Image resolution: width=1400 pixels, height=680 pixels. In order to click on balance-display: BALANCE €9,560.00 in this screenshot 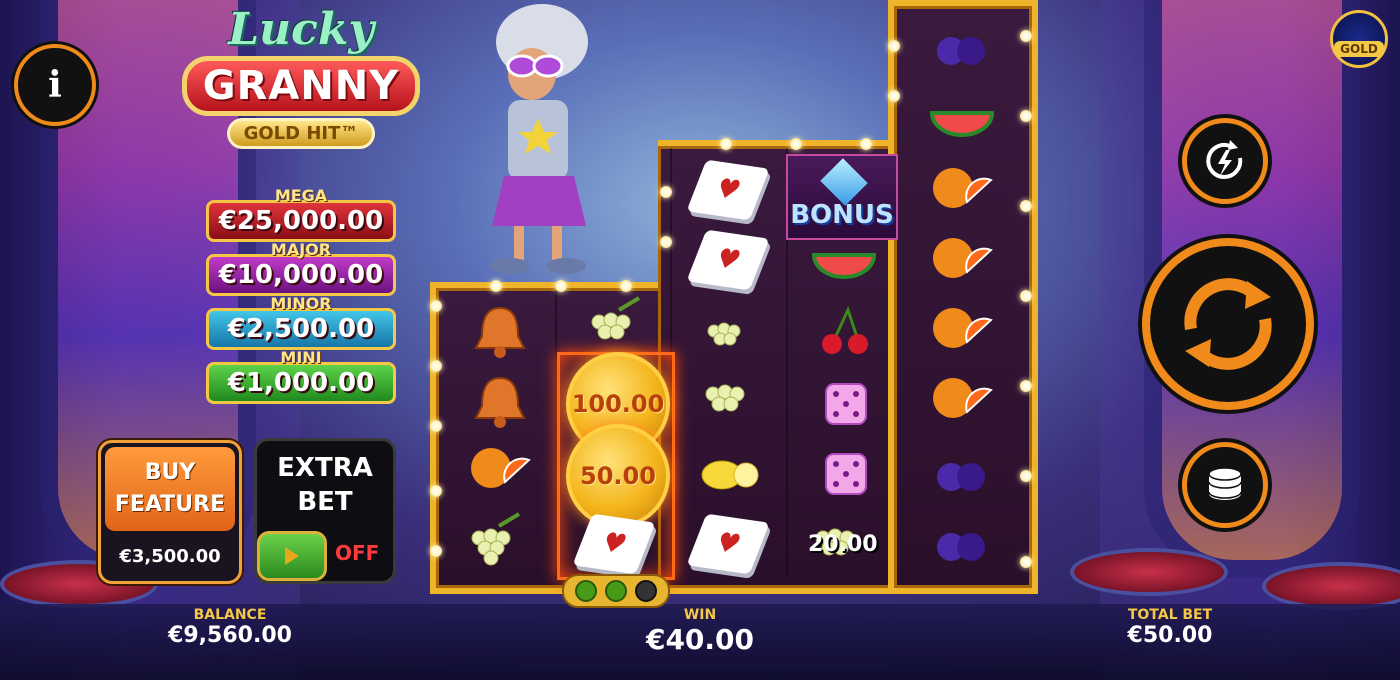, I will do `click(230, 627)`.